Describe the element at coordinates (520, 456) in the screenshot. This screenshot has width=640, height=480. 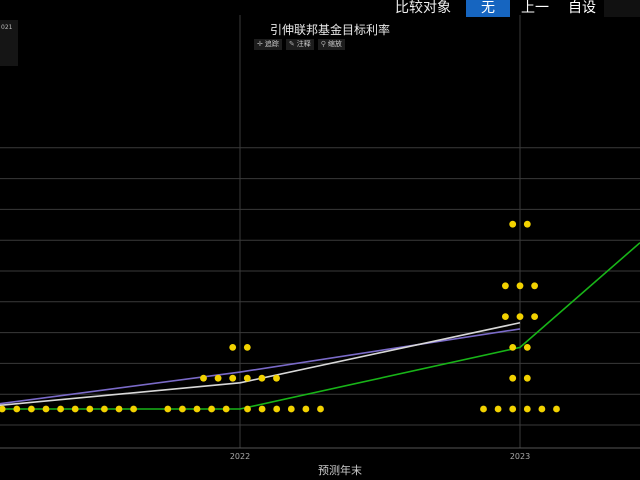
I see `x-tick-label: 2023` at that location.